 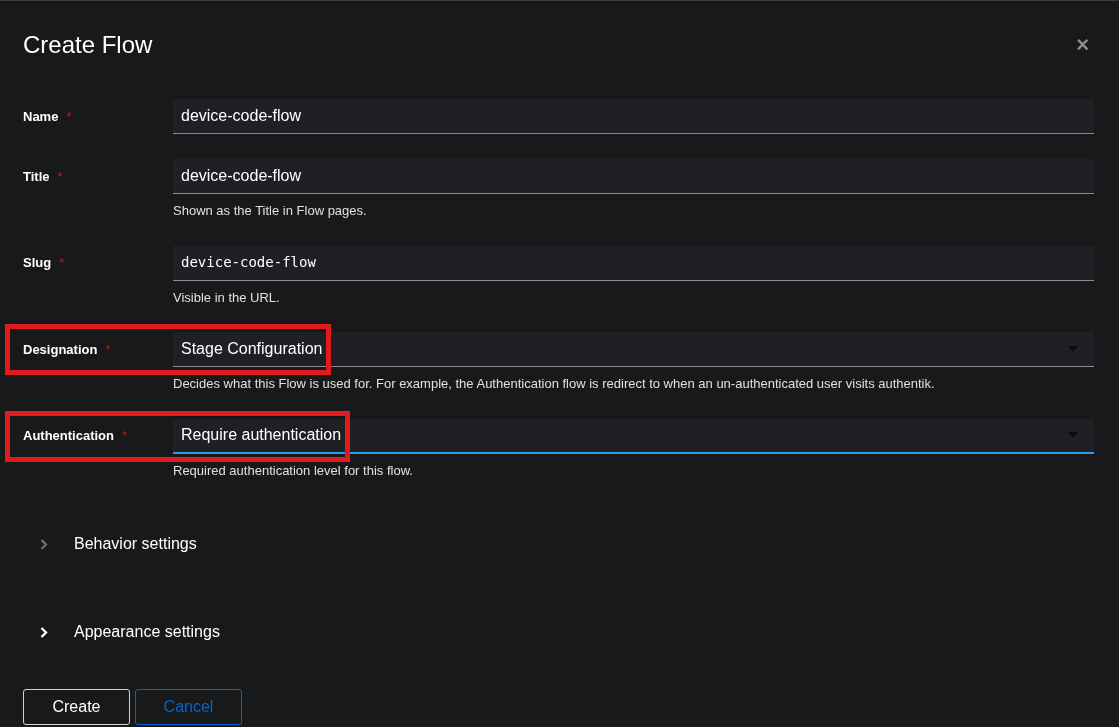 I want to click on select-field: Stage Configuration, so click(x=633, y=349).